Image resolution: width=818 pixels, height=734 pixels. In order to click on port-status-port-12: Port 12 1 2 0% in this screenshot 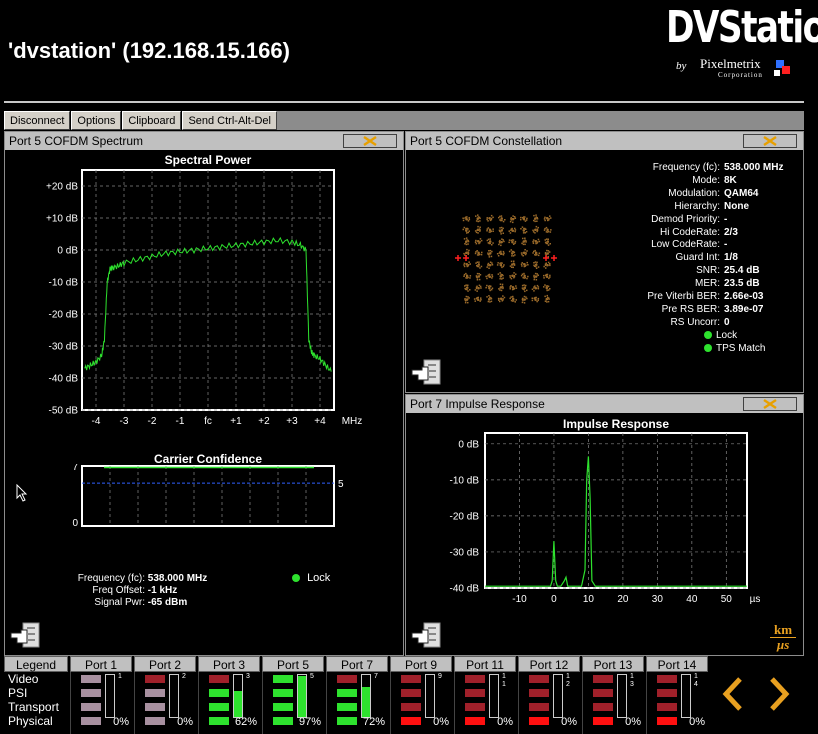, I will do `click(549, 695)`.